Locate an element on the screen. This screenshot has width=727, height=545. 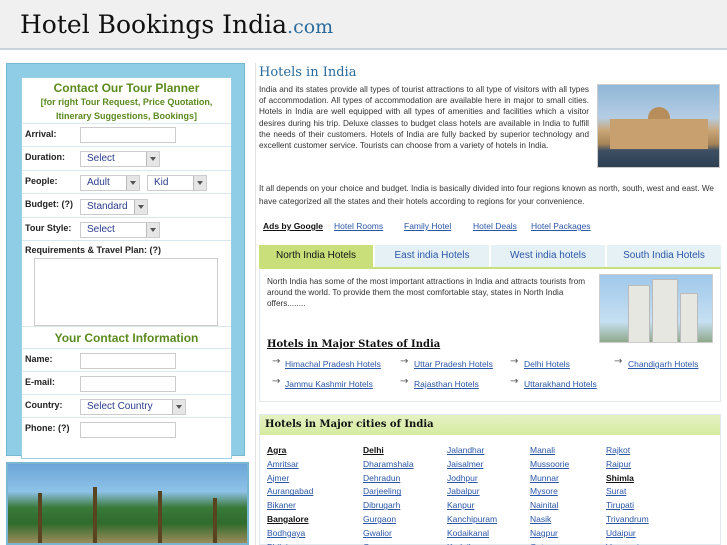
page-title: Hotels in India is located at coordinates (308, 72).